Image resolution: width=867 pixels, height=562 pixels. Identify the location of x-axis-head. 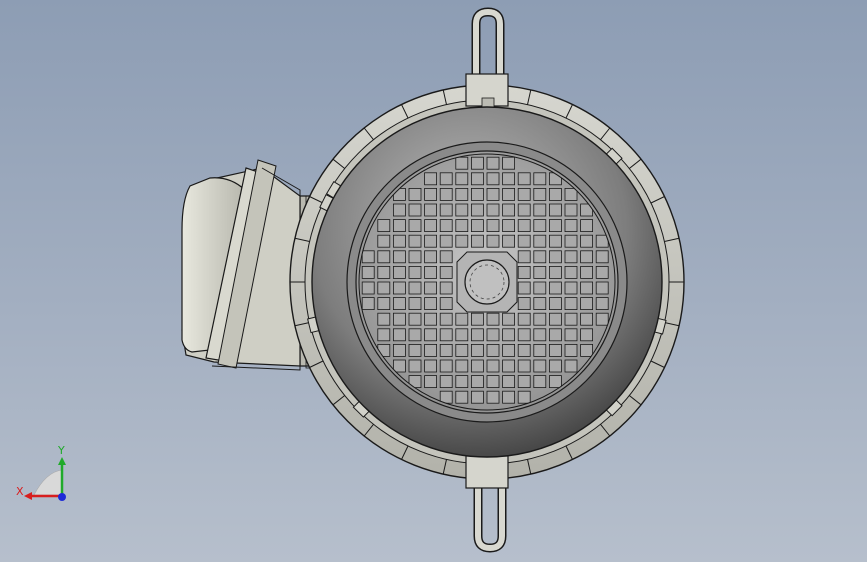
(28, 496).